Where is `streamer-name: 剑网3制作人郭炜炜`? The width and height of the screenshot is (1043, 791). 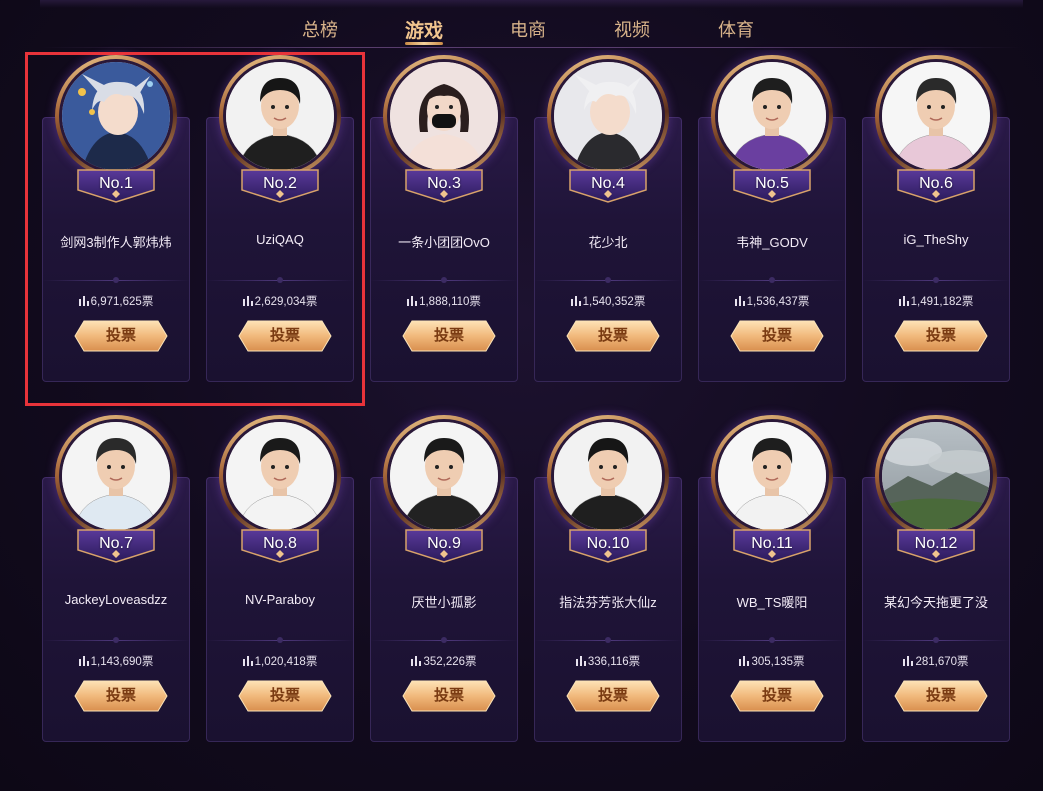 streamer-name: 剑网3制作人郭炜炜 is located at coordinates (116, 241).